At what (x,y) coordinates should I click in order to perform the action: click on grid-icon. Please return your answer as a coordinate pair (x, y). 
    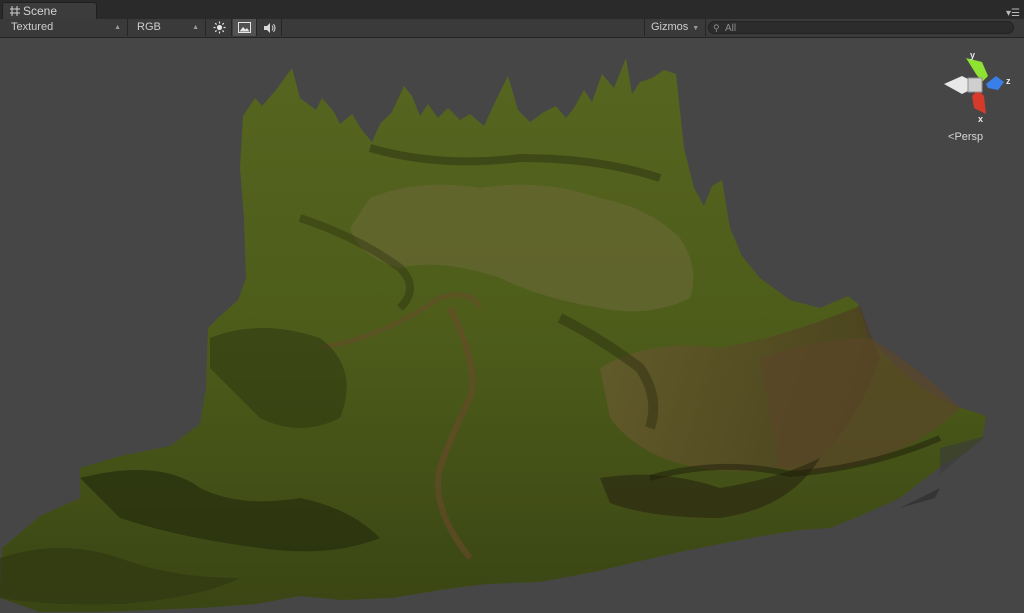
    Looking at the image, I should click on (15, 11).